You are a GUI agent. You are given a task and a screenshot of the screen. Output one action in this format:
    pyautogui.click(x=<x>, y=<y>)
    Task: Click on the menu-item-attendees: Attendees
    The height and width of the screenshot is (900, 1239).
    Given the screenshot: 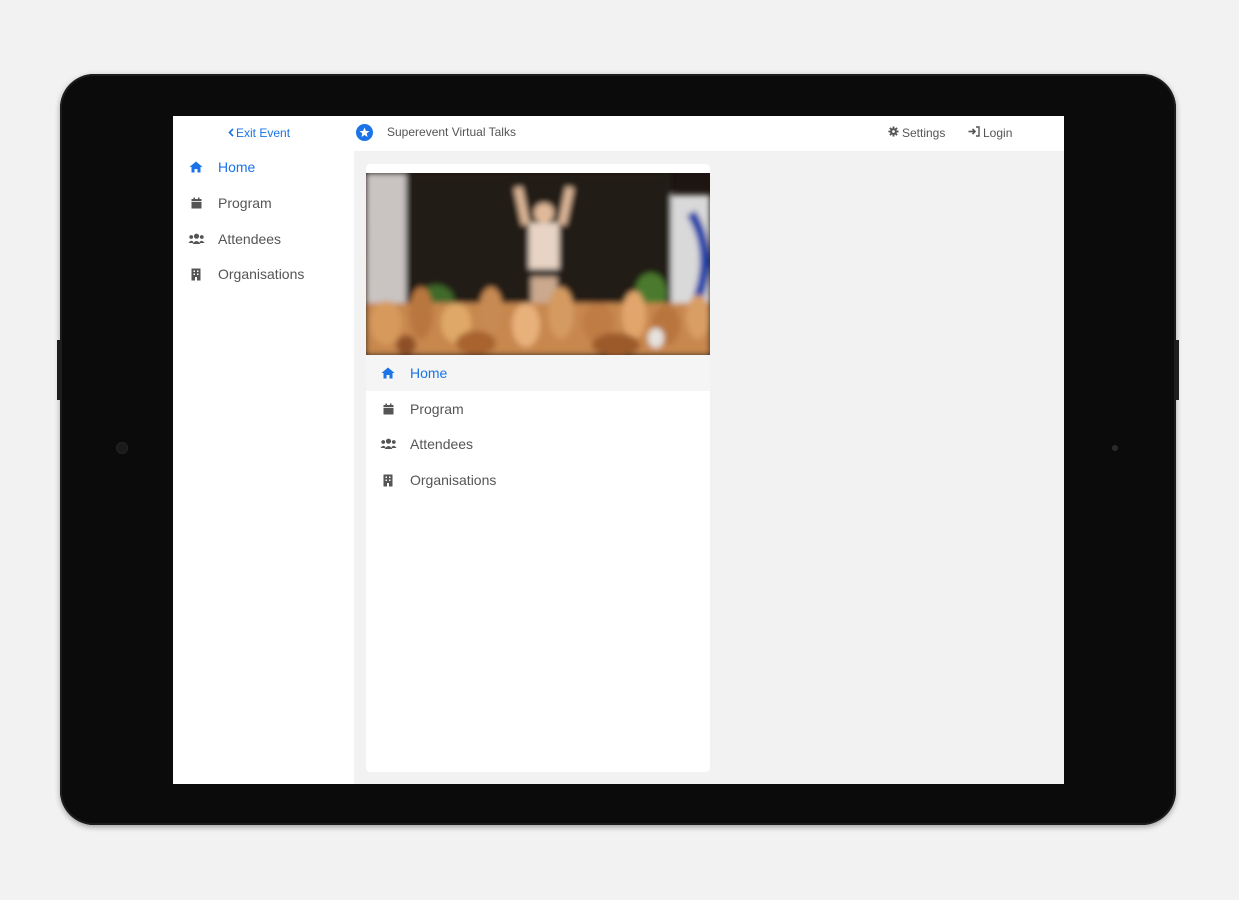 What is the action you would take?
    pyautogui.click(x=538, y=444)
    